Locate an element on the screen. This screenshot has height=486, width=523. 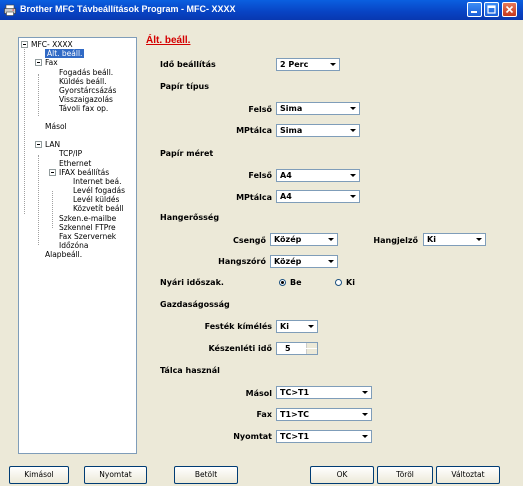
fax-talca-select: T1>TC is located at coordinates (324, 414).